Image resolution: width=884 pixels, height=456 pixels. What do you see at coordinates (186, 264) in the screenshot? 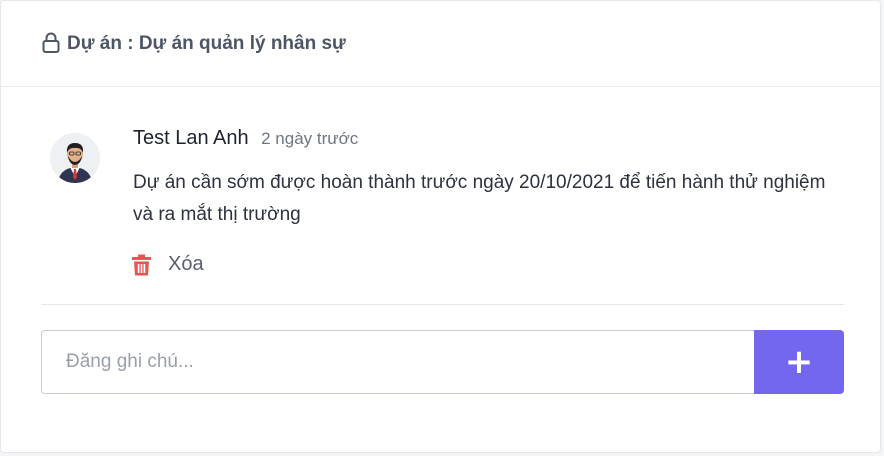
I see `delete-label: Xóa` at bounding box center [186, 264].